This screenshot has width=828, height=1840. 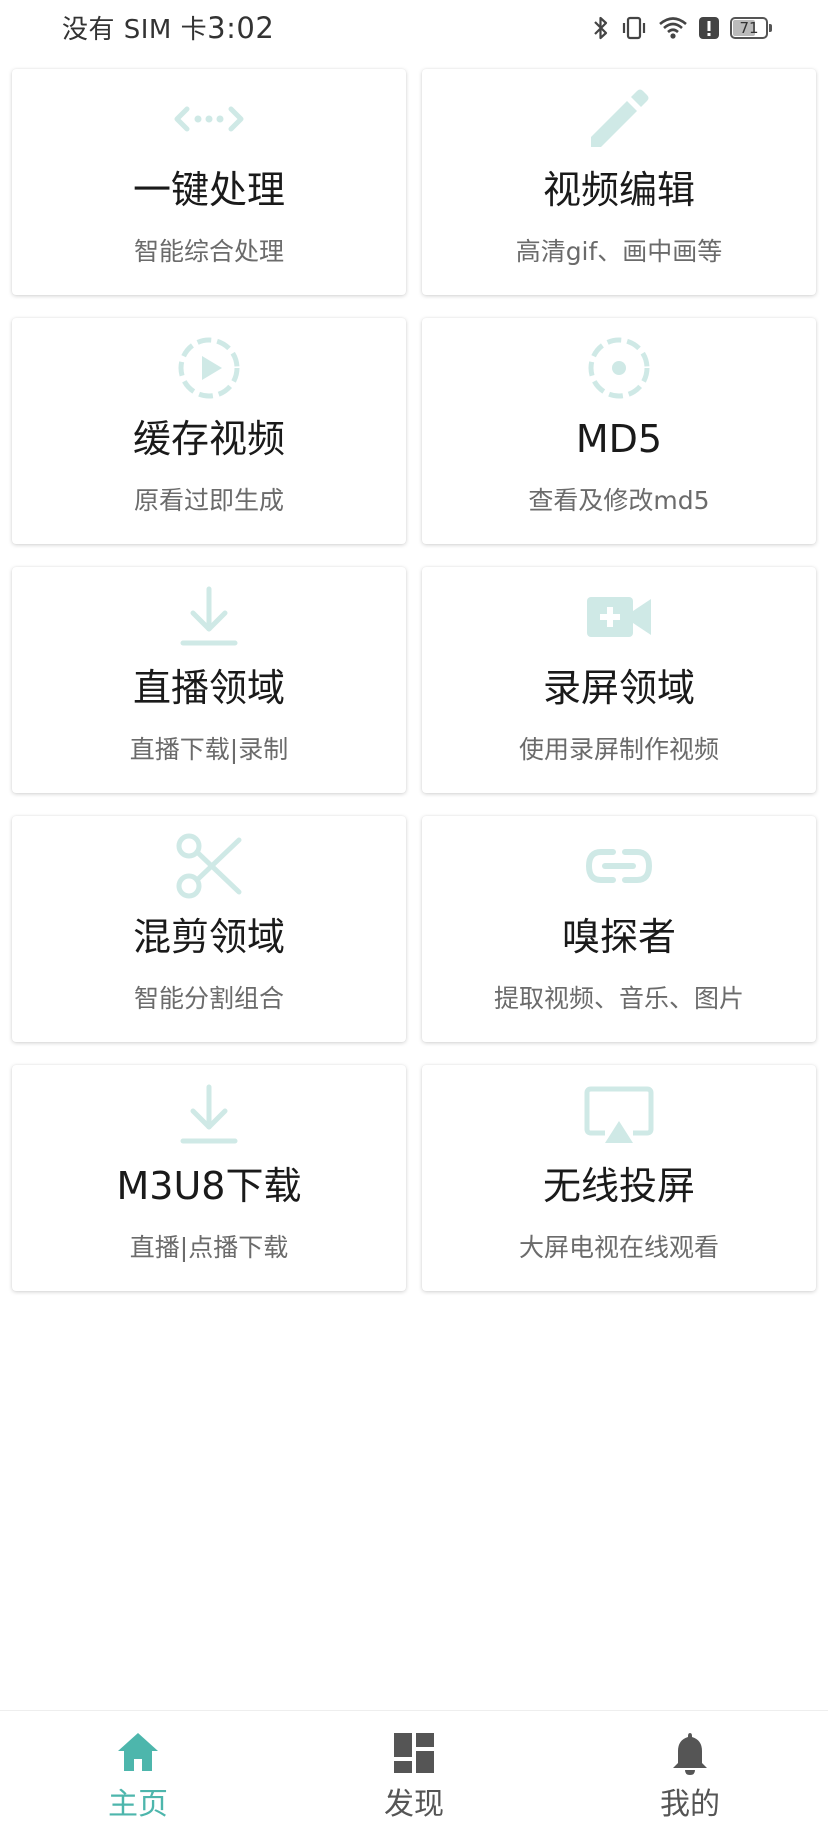 What do you see at coordinates (241, 28) in the screenshot?
I see `clock: 3:02` at bounding box center [241, 28].